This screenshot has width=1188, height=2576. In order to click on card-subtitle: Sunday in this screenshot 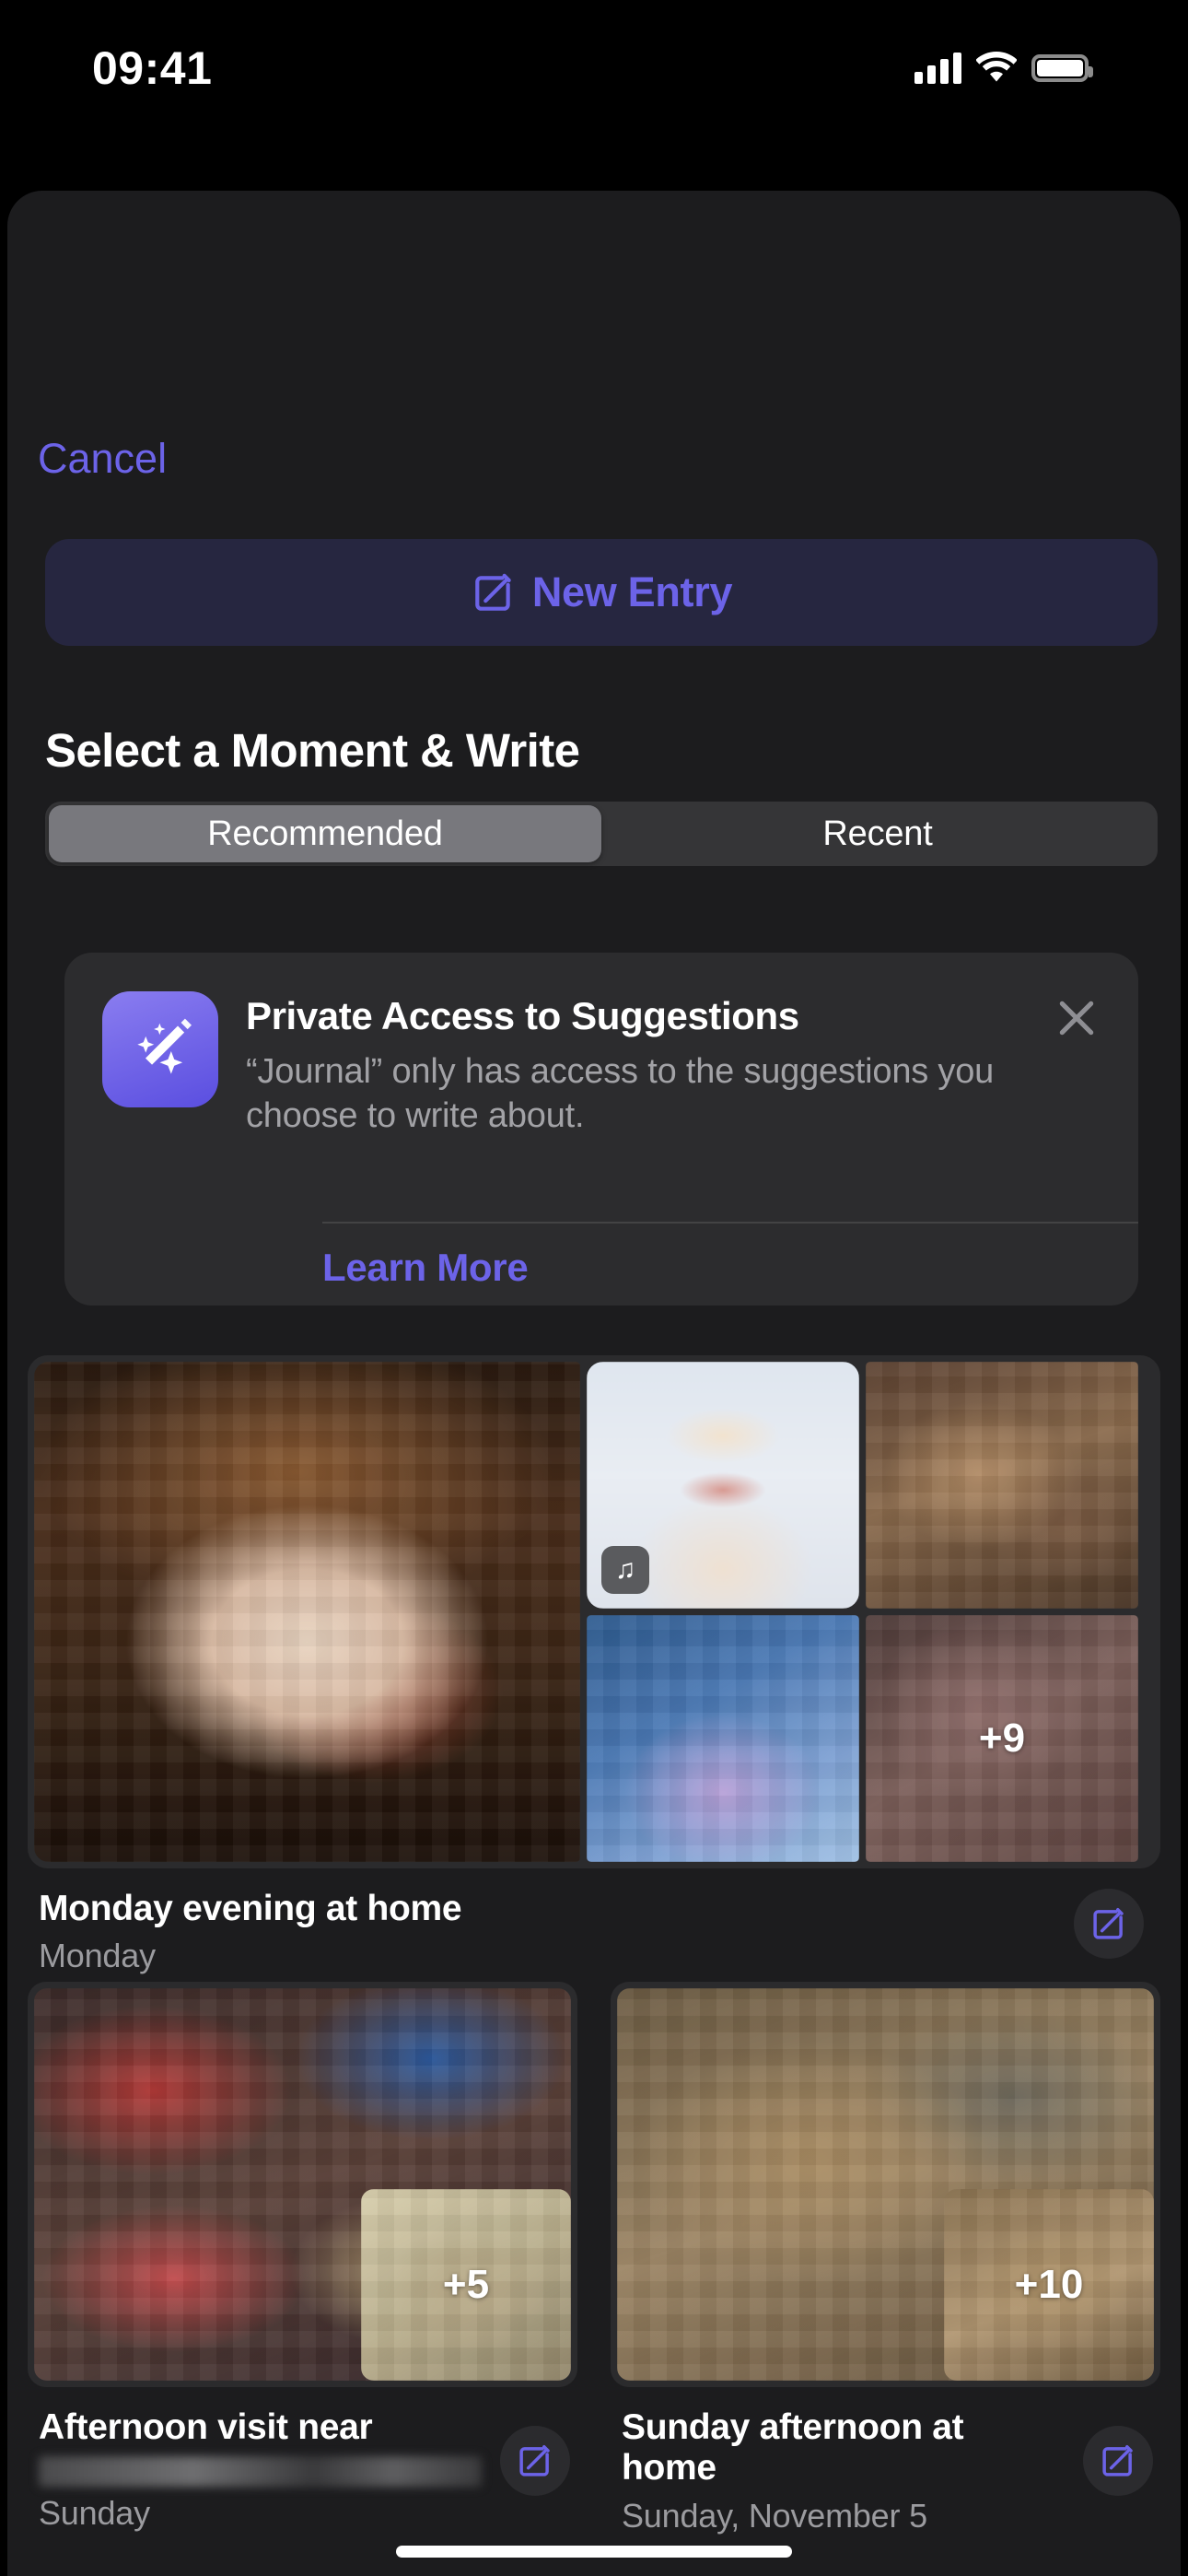, I will do `click(94, 2513)`.